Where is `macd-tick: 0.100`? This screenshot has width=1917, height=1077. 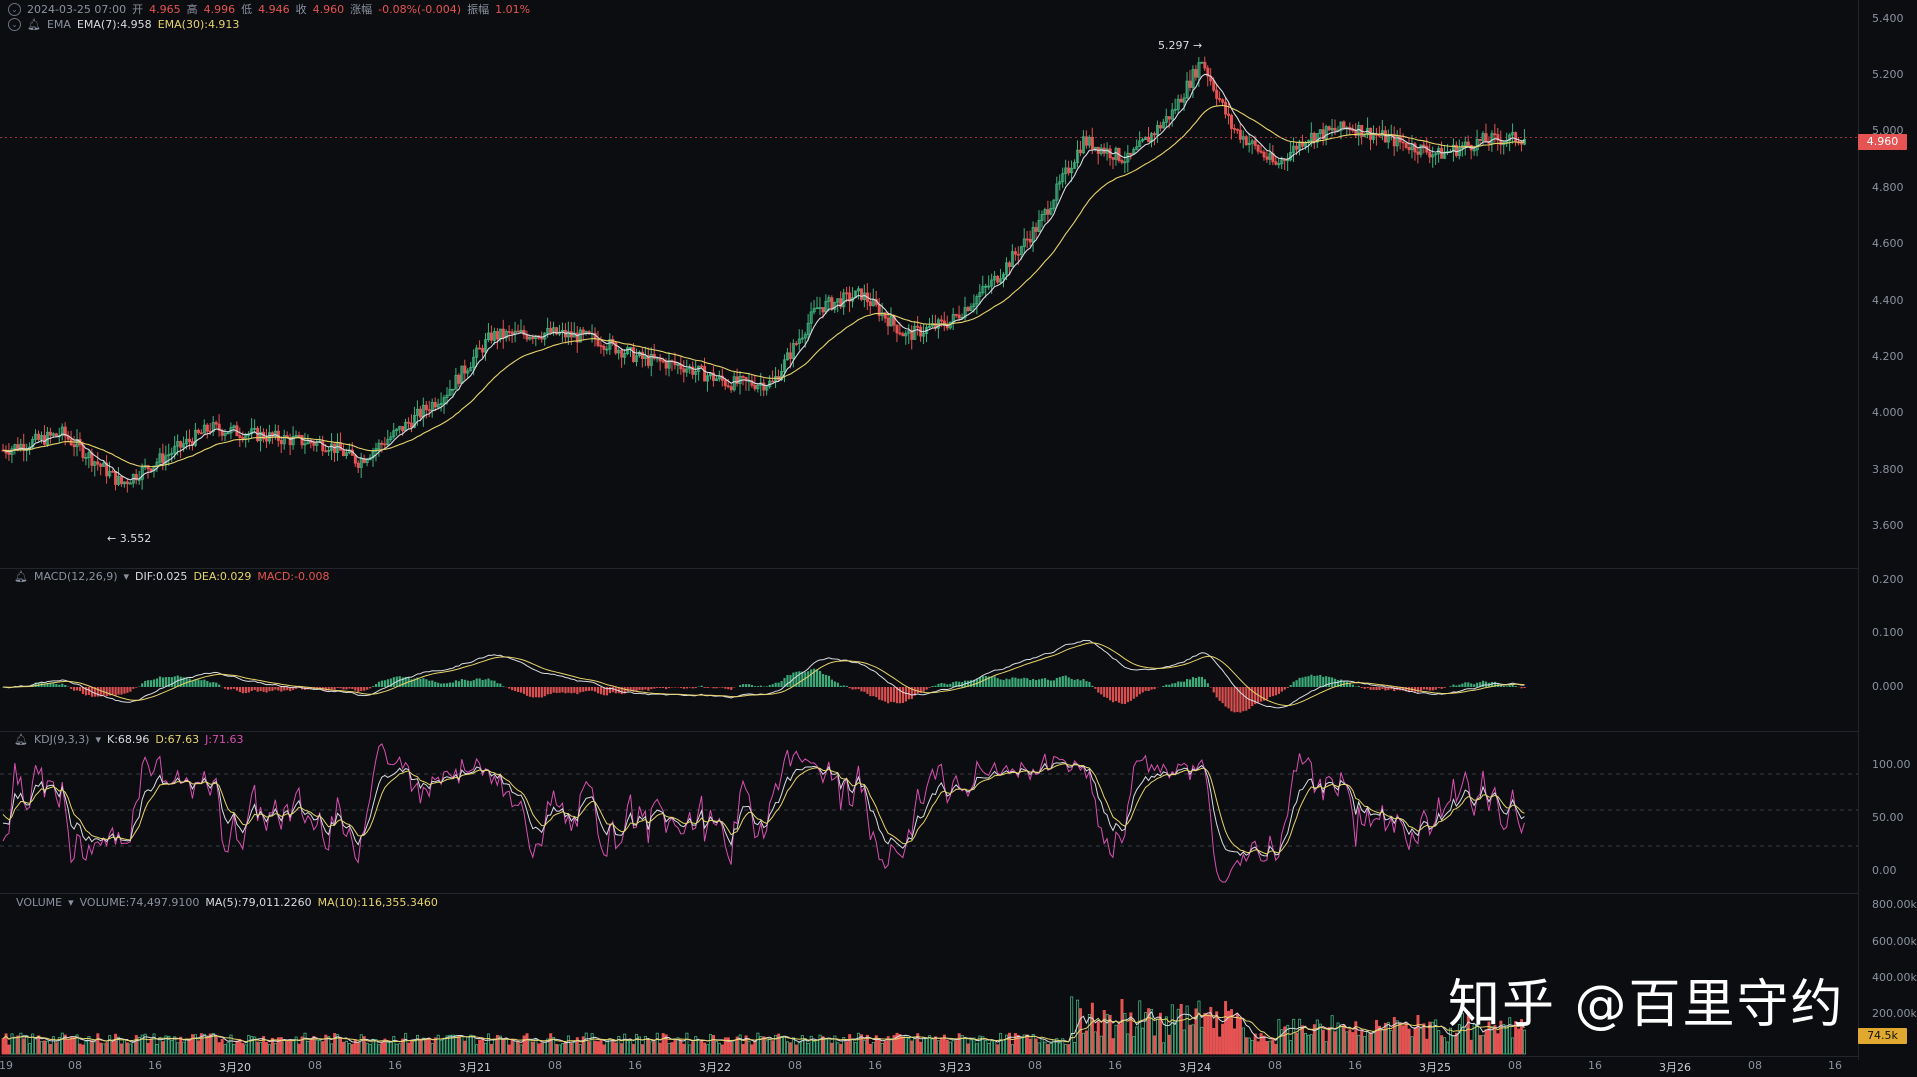
macd-tick: 0.100 is located at coordinates (1888, 632).